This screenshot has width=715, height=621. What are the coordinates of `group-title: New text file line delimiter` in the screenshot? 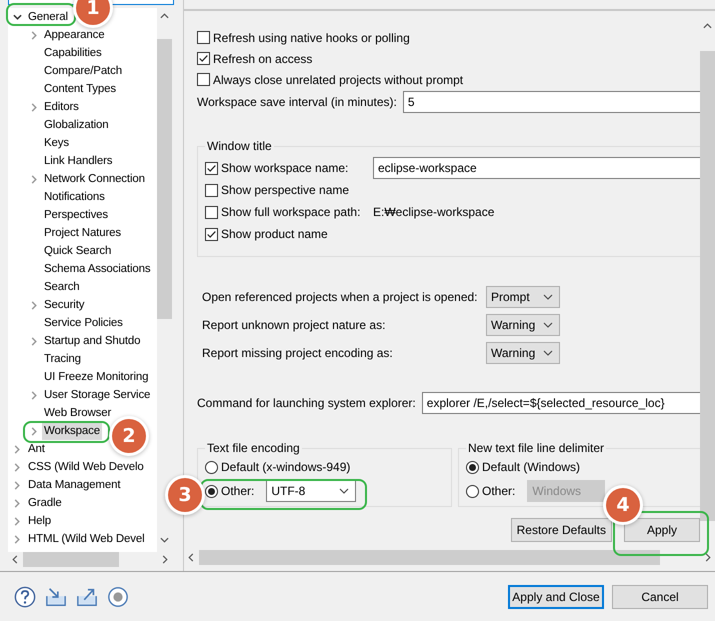 It's located at (536, 448).